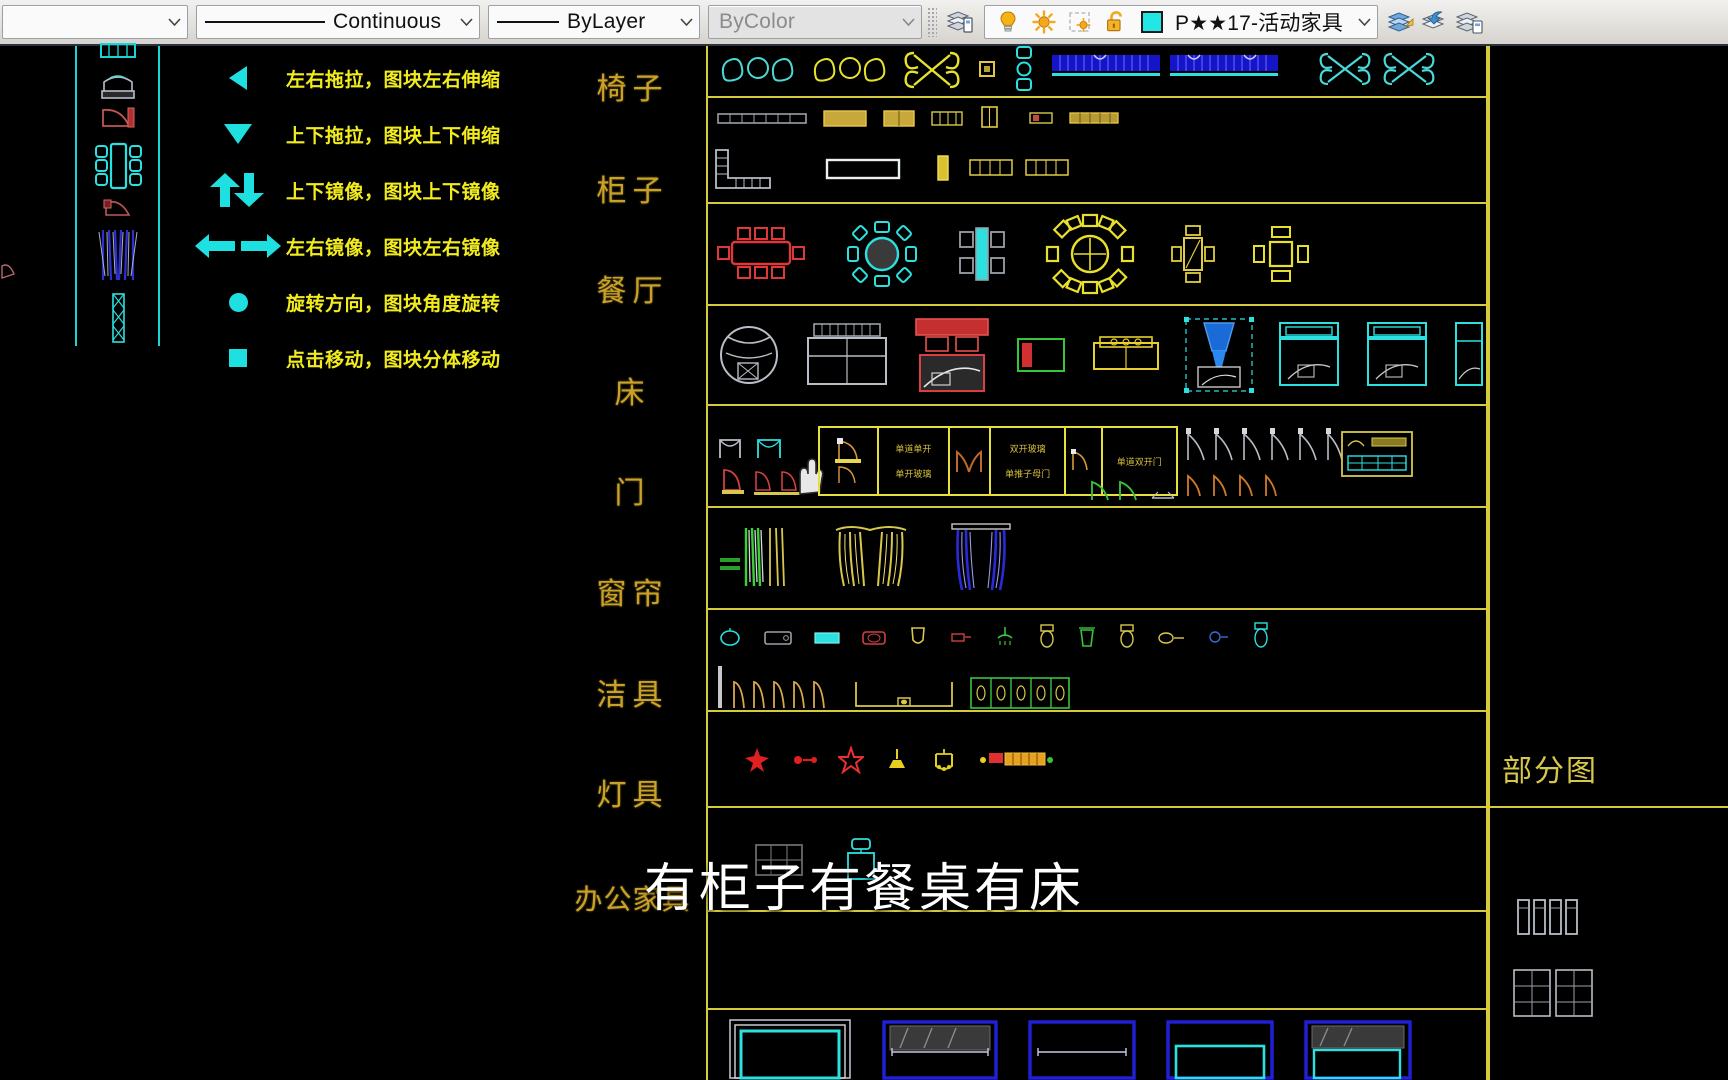 Image resolution: width=1728 pixels, height=1080 pixels. What do you see at coordinates (990, 119) in the screenshot?
I see `block-cabinet-tall-yellow` at bounding box center [990, 119].